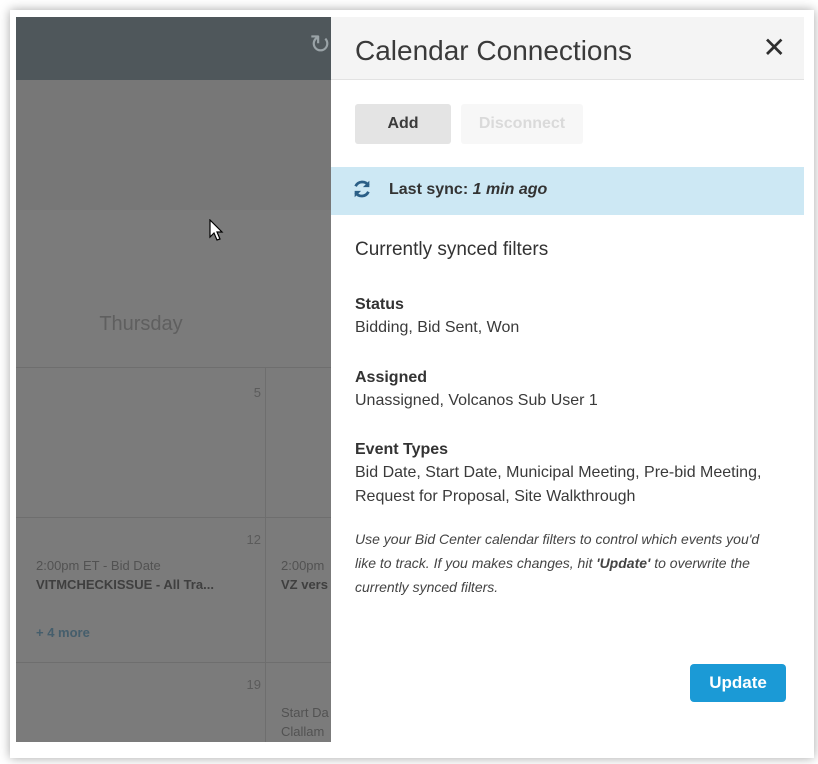 This screenshot has height=764, width=818. Describe the element at coordinates (403, 124) in the screenshot. I see `add-button: Add` at that location.